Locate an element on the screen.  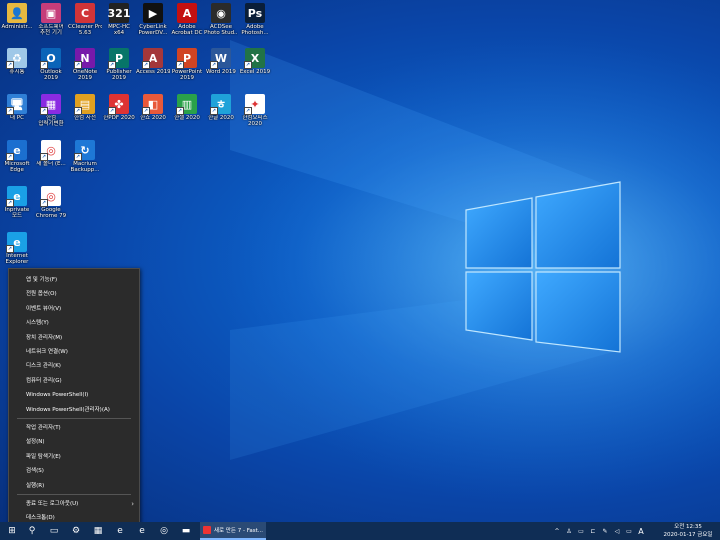
desktop-icon-ch2: ◎ ↗ Google Chrome 79 is located at coordinates (51, 202).